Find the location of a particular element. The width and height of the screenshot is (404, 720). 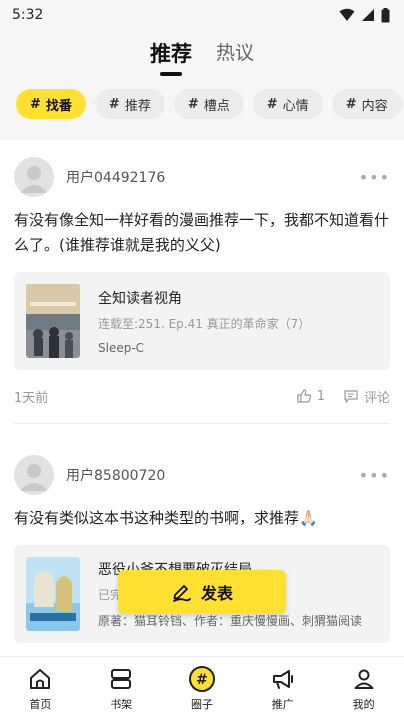

nav-bookshelf: 书架 is located at coordinates (121, 688).